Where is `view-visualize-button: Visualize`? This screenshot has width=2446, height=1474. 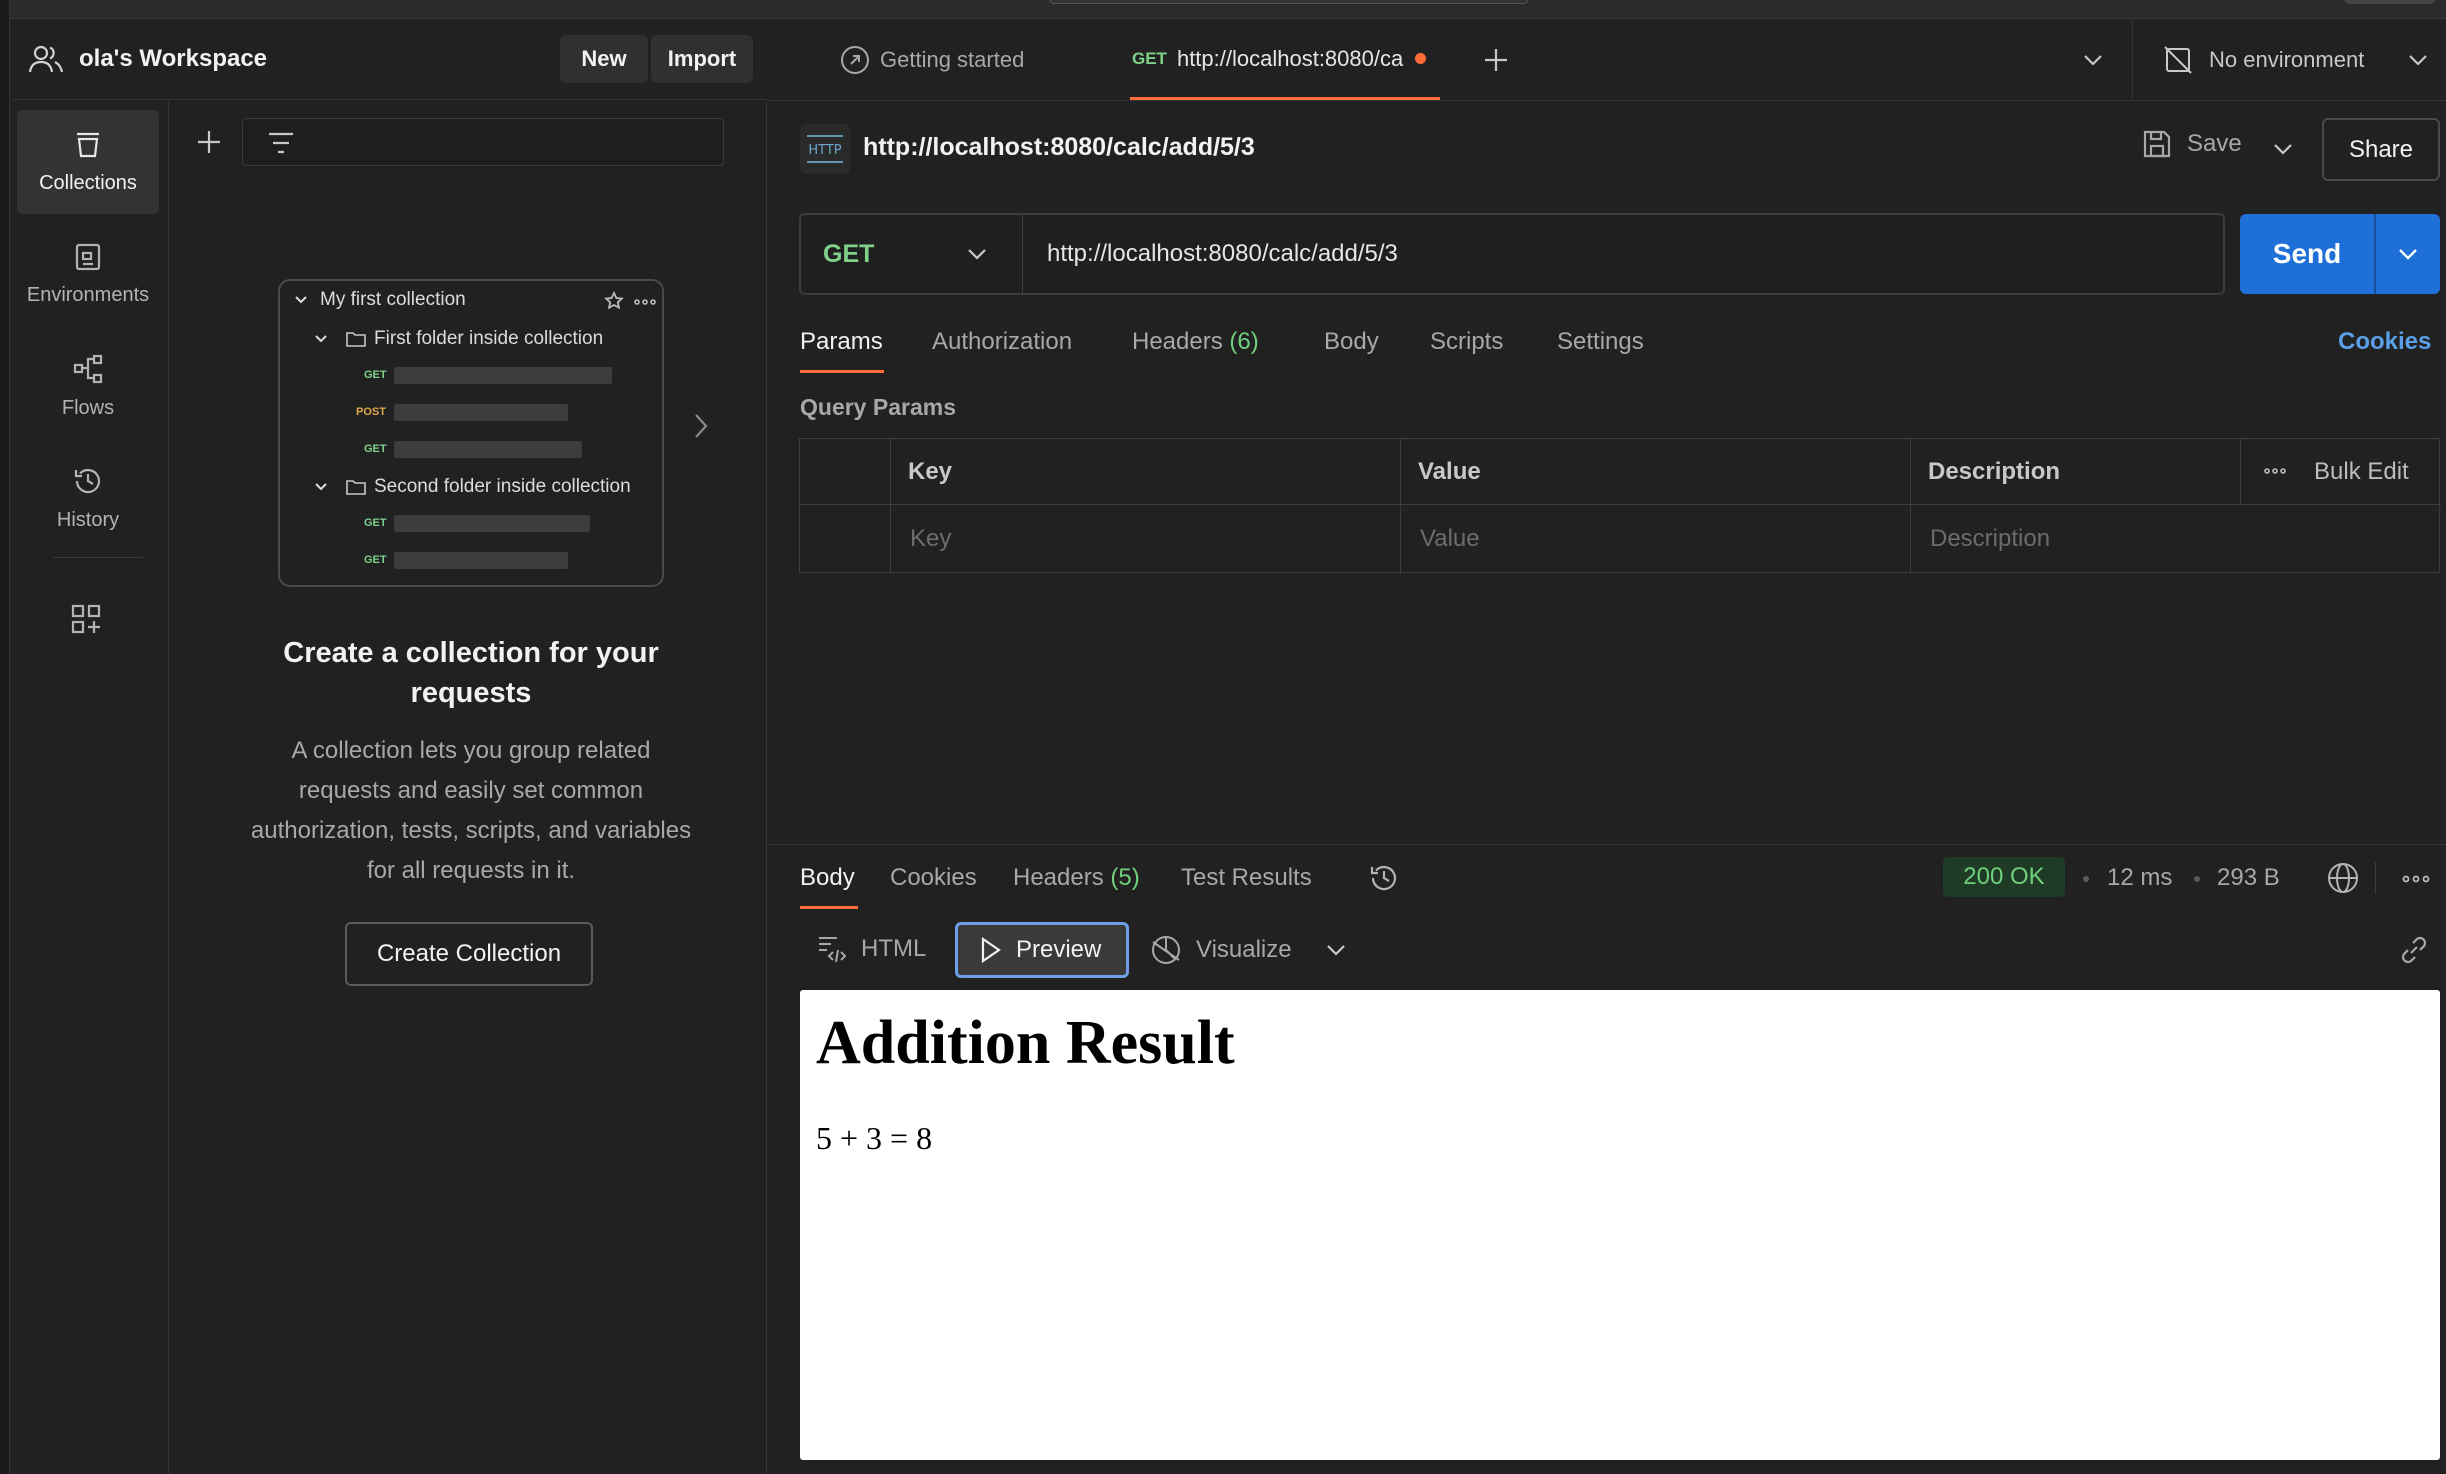 view-visualize-button: Visualize is located at coordinates (1221, 950).